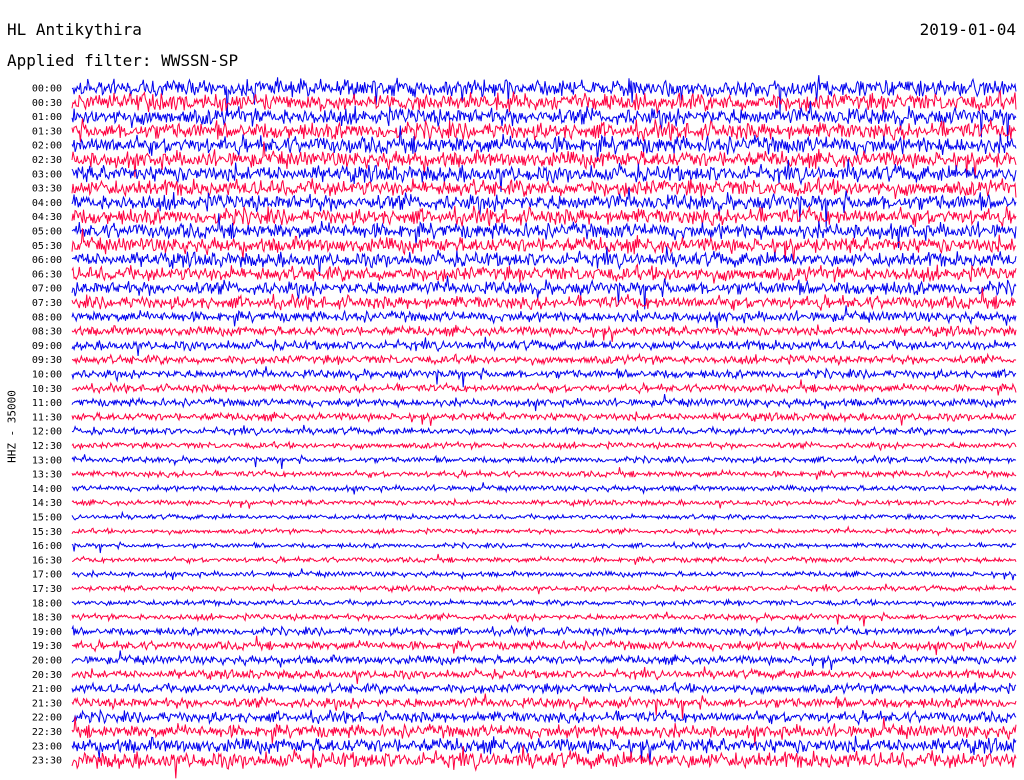 The width and height of the screenshot is (1024, 780). Describe the element at coordinates (47, 746) in the screenshot. I see `row-label-2300: 23:00` at that location.